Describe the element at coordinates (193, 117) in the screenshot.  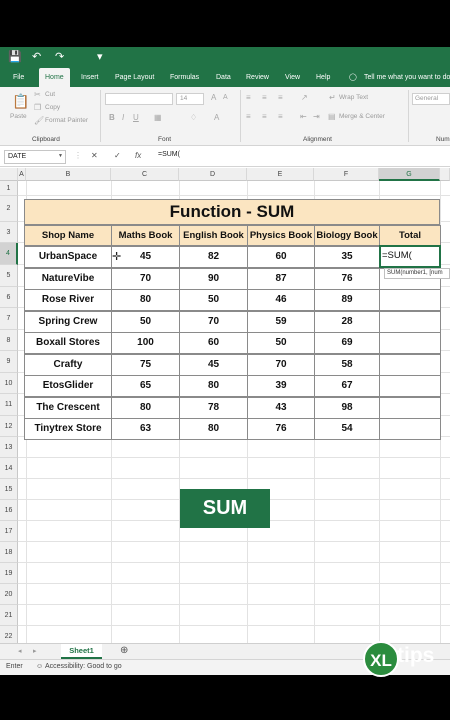
I see `fill-color-icon: ♢` at that location.